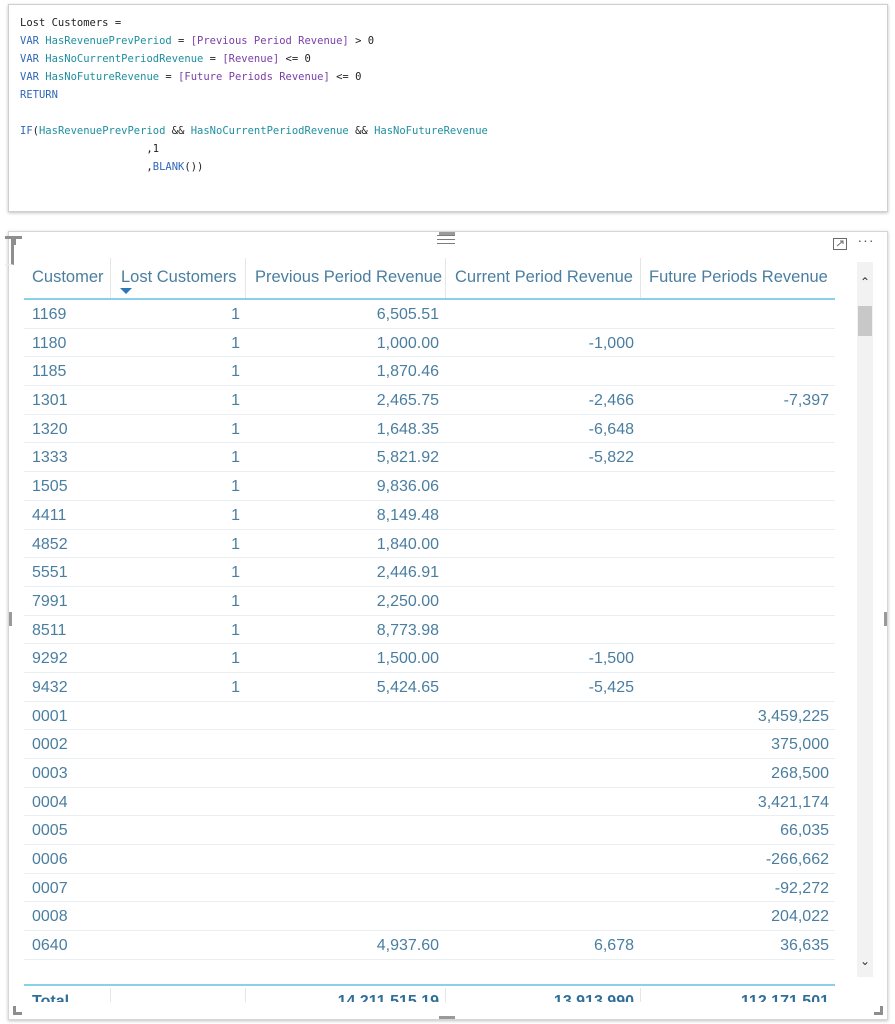 The image size is (895, 1024). What do you see at coordinates (50, 917) in the screenshot?
I see `customer-cell: 0008` at bounding box center [50, 917].